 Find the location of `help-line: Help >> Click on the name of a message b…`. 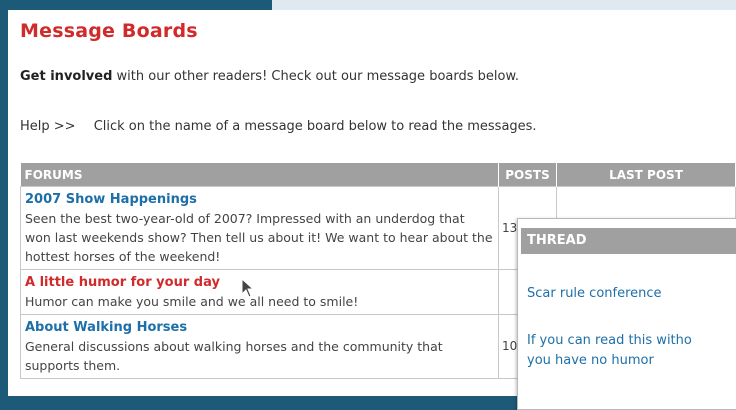

help-line: Help >> Click on the name of a message b… is located at coordinates (278, 126).